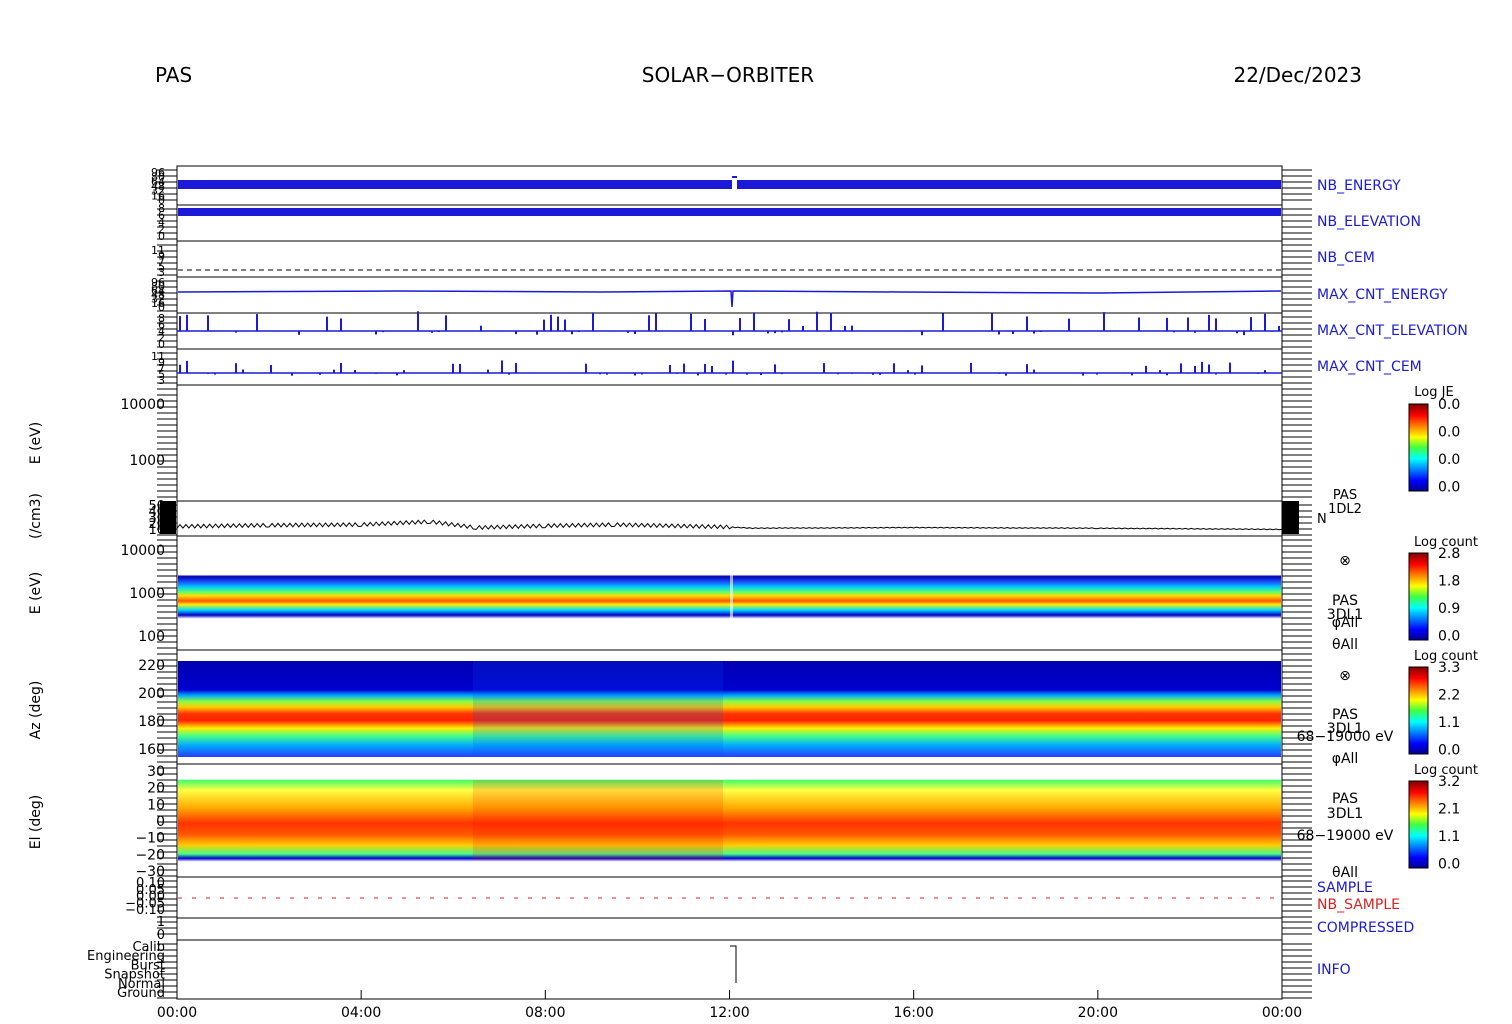 The width and height of the screenshot is (1512, 1024). What do you see at coordinates (36, 593) in the screenshot?
I see `energy-spec-ylabel: E (eV)` at bounding box center [36, 593].